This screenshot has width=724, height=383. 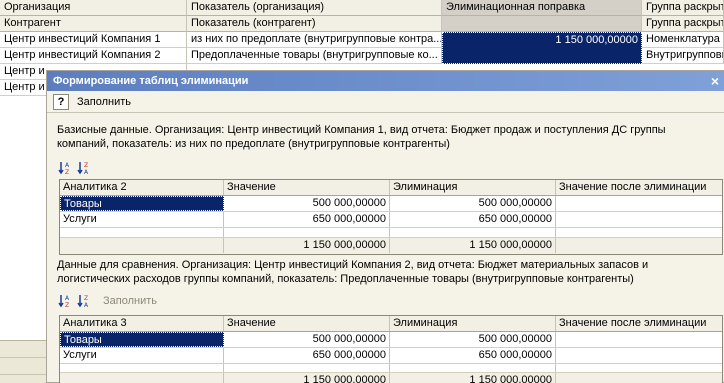 What do you see at coordinates (385, 102) in the screenshot?
I see `dialog-toolbar: ? Заполнить` at bounding box center [385, 102].